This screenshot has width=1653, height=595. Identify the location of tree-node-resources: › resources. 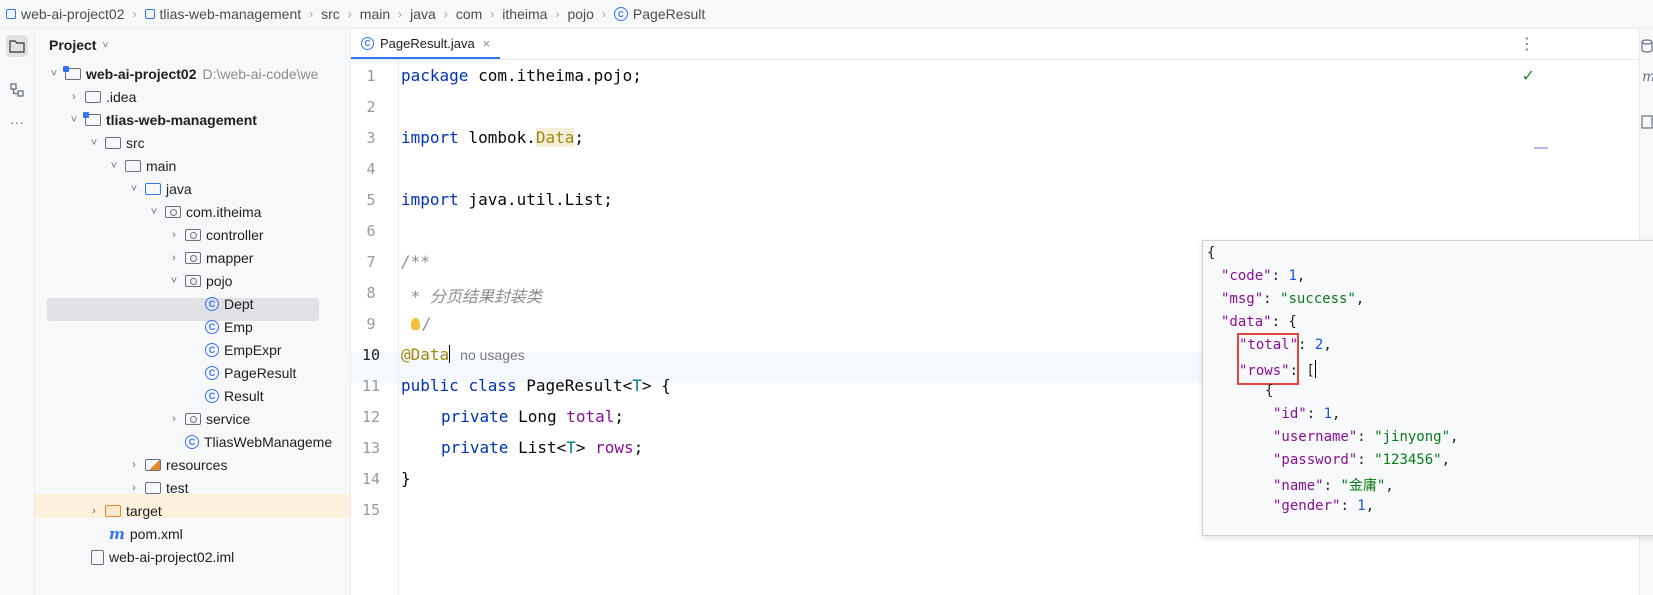
(177, 465).